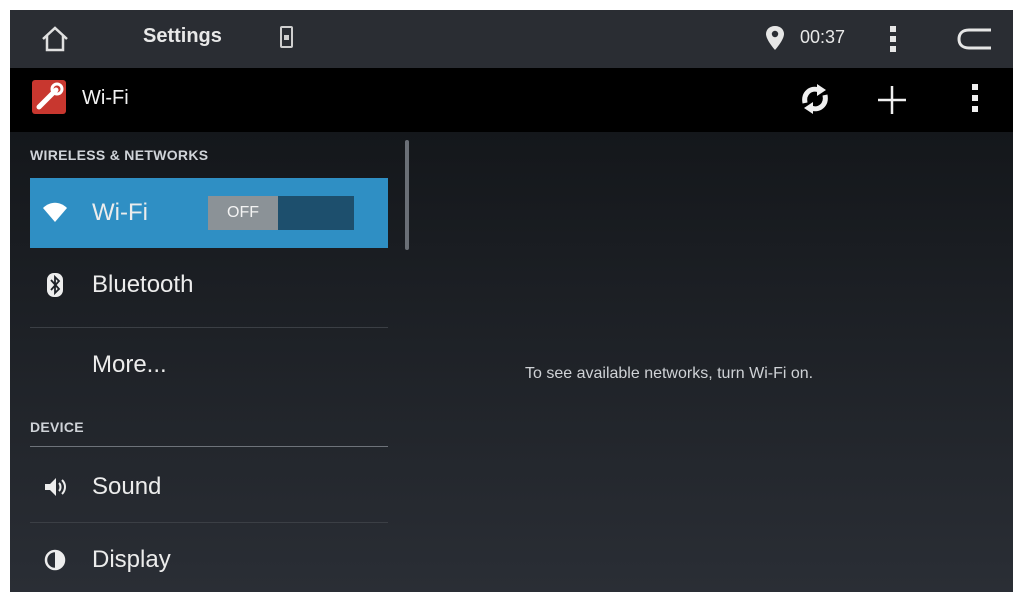 The width and height of the screenshot is (1013, 592). I want to click on battery-icon, so click(286, 37).